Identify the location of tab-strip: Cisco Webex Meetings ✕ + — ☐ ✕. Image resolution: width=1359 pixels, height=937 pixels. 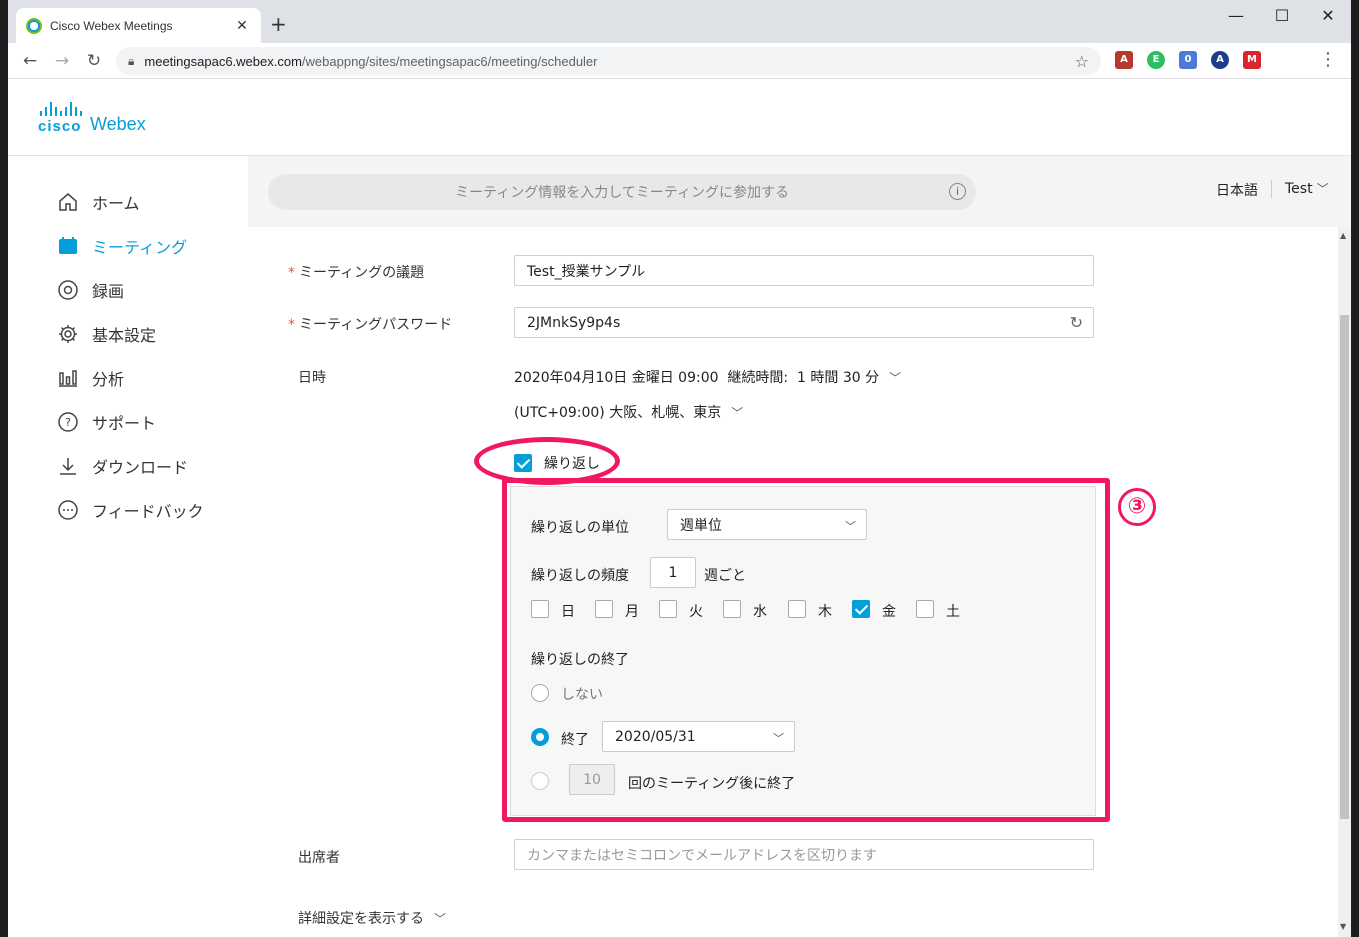
(679, 21).